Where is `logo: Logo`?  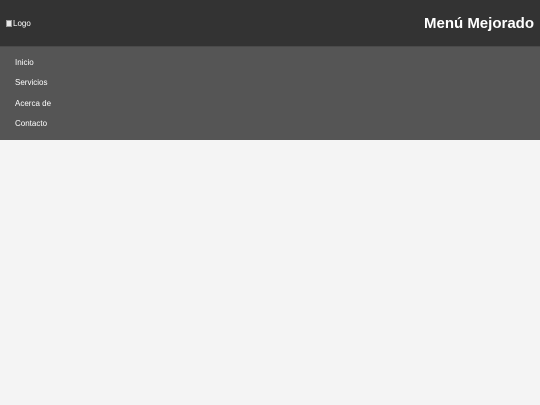
logo: Logo is located at coordinates (18, 23).